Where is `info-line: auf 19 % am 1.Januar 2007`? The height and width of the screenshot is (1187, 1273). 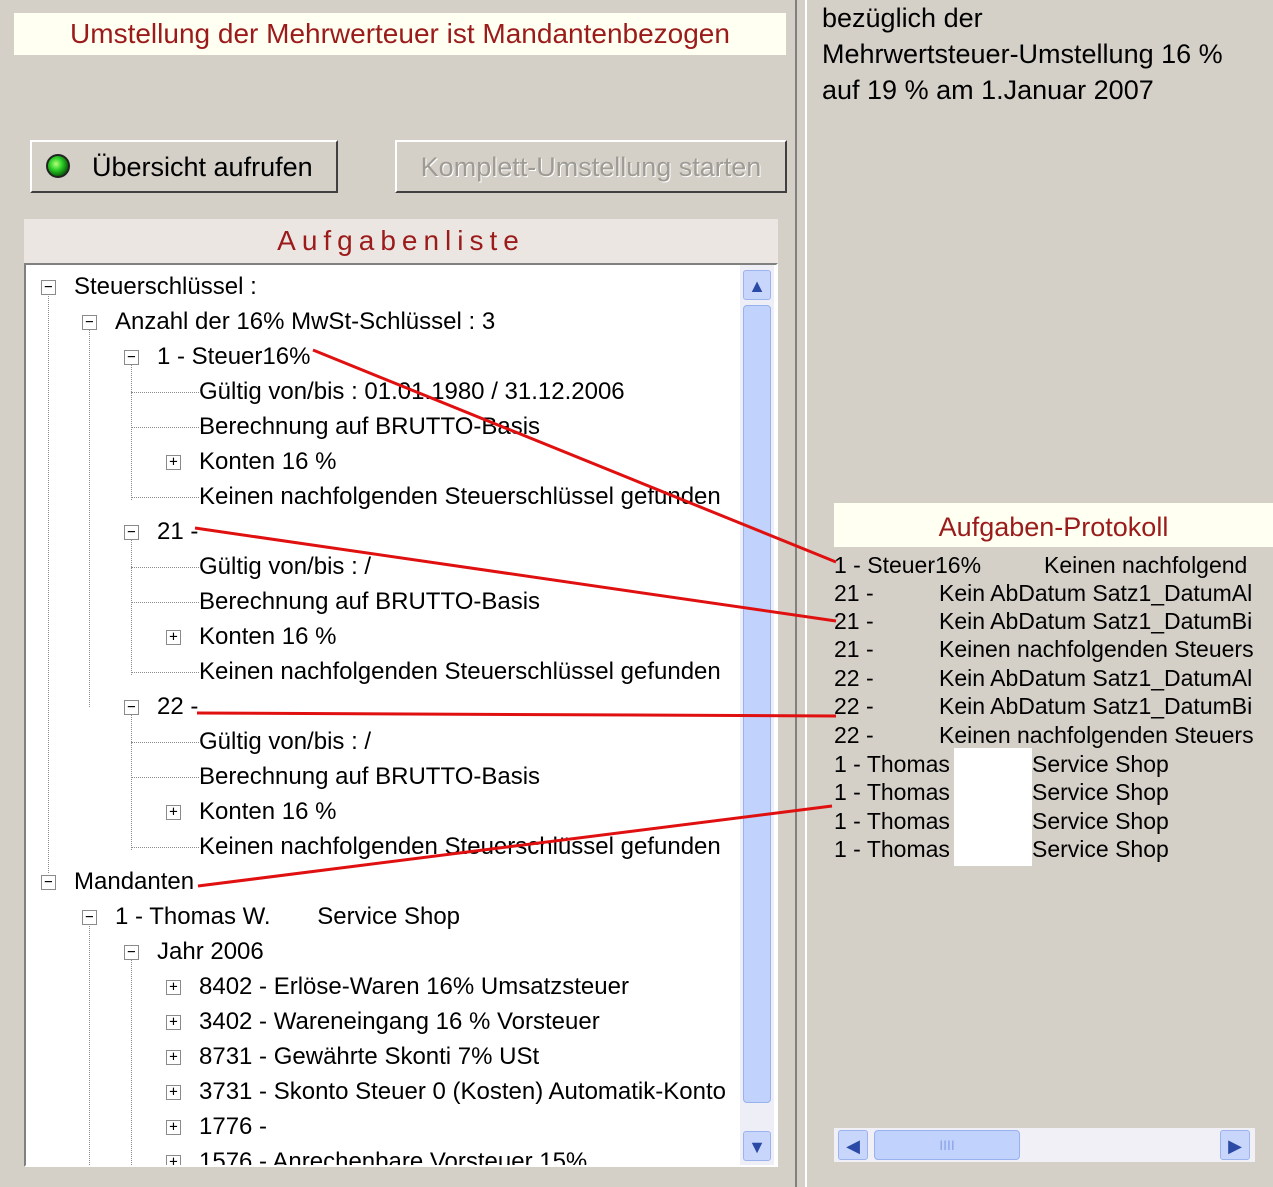 info-line: auf 19 % am 1.Januar 2007 is located at coordinates (988, 90).